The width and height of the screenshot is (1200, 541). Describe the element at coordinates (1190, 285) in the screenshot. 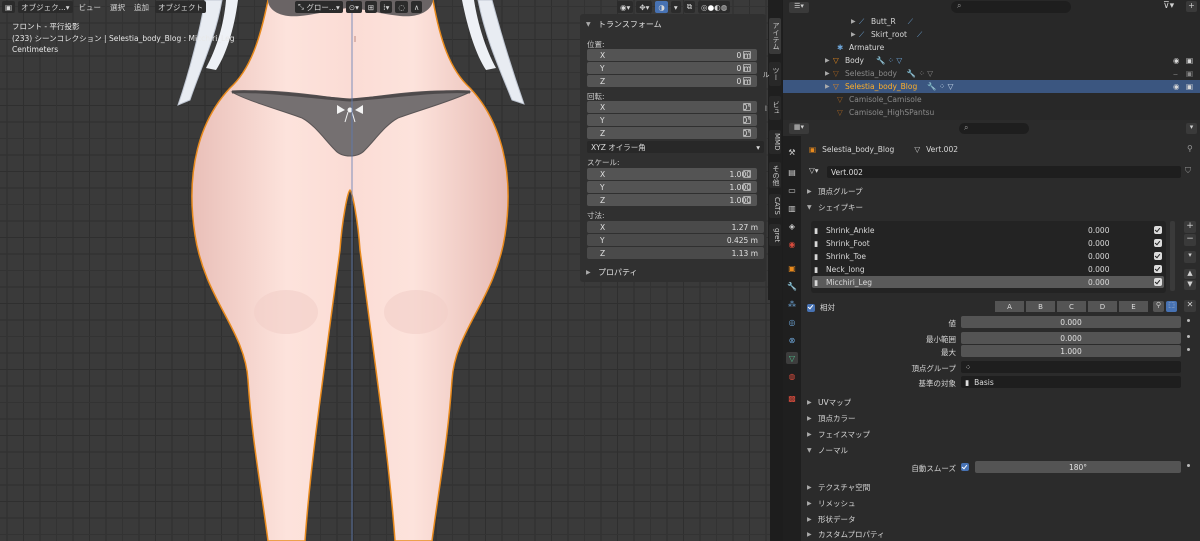

I see `move-down-button: ▼` at that location.